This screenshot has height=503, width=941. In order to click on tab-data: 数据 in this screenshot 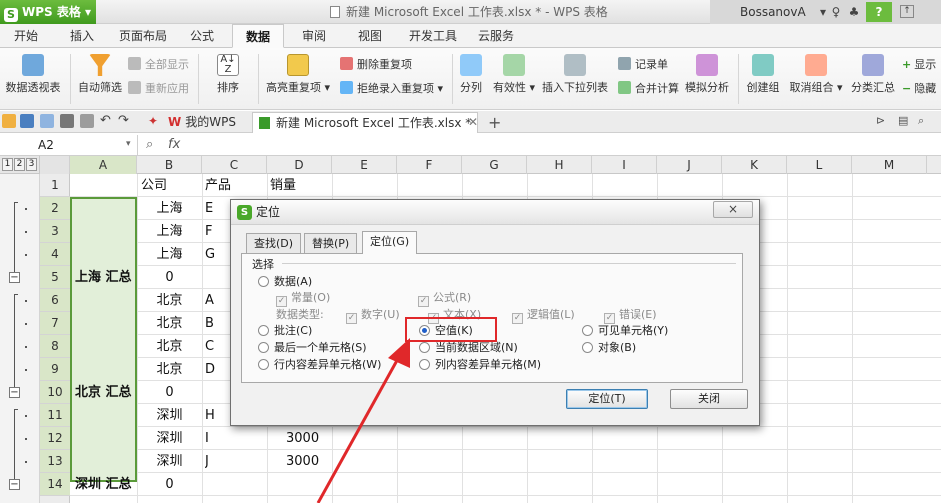, I will do `click(258, 36)`.